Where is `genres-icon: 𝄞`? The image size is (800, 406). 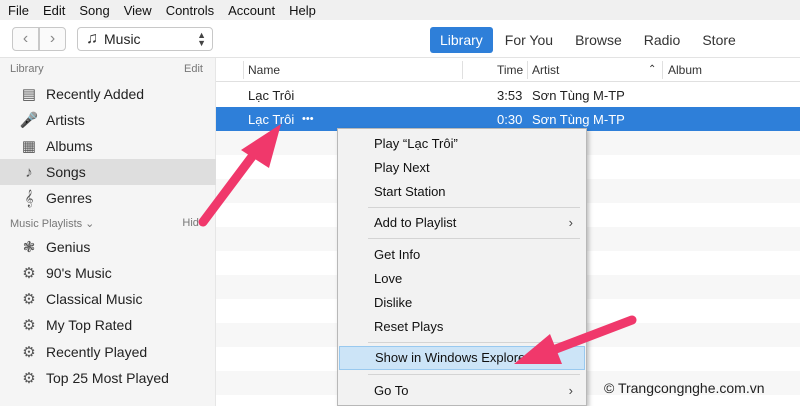
genres-icon: 𝄞 is located at coordinates (29, 198).